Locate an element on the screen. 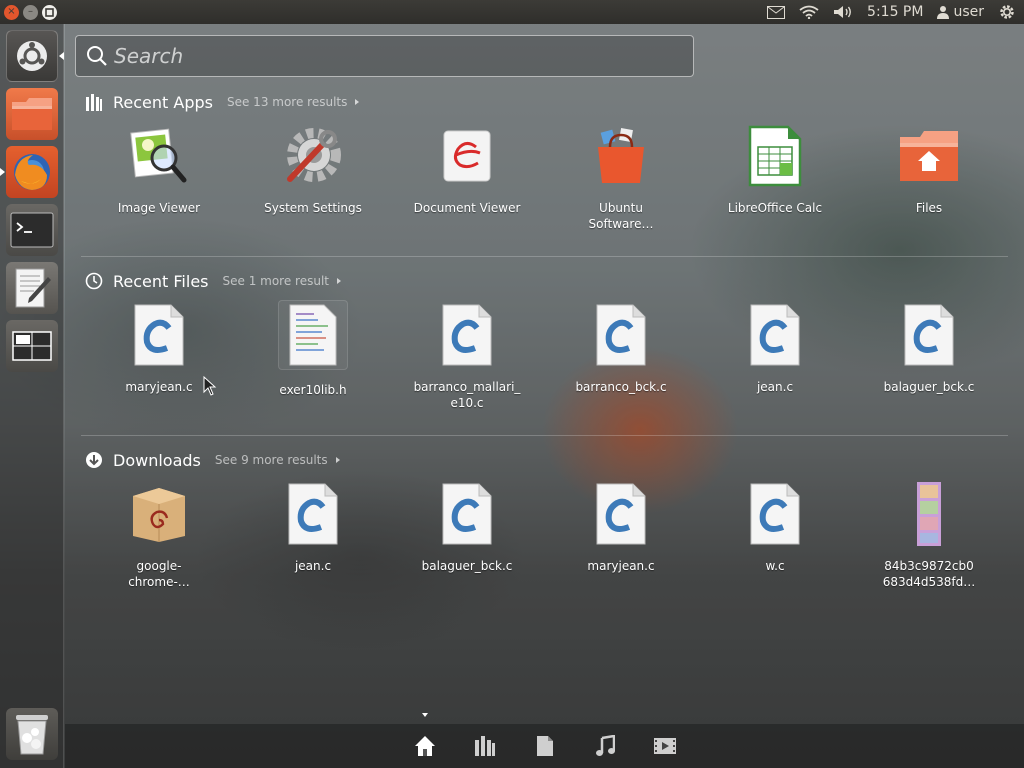 The image size is (1024, 768). tile-system-settings: System Settings is located at coordinates (313, 178).